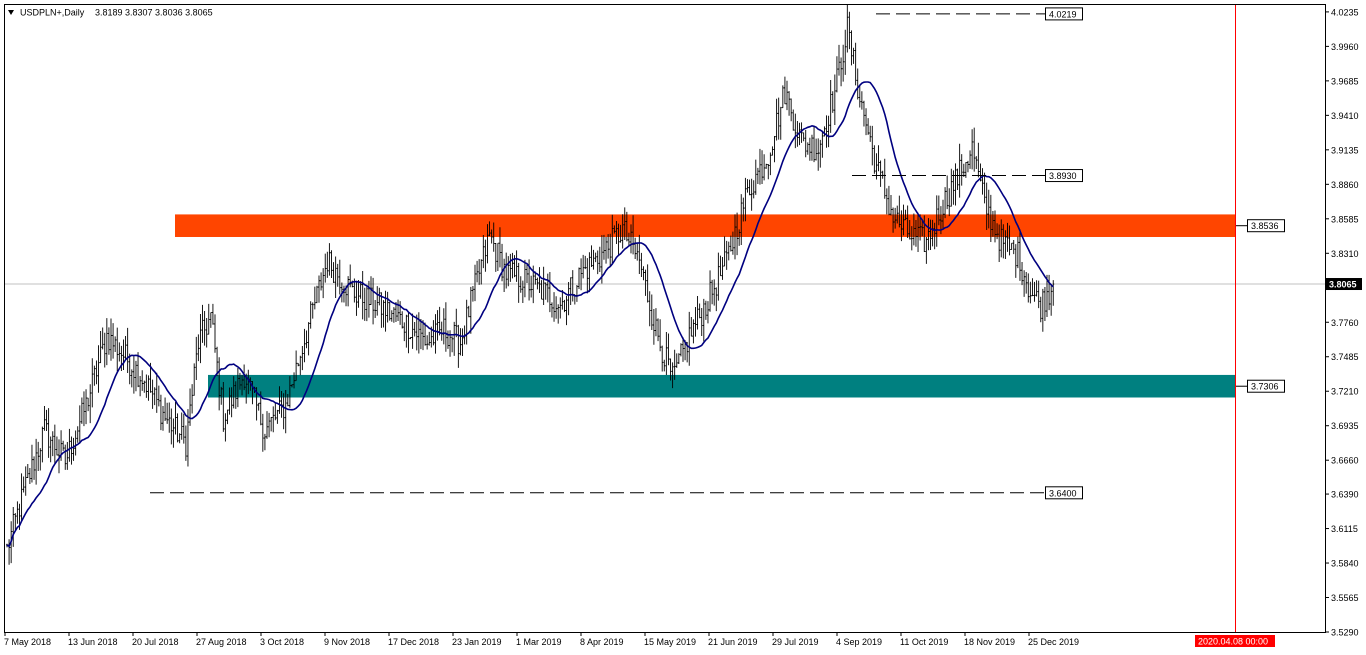 The width and height of the screenshot is (1366, 655). Describe the element at coordinates (1345, 150) in the screenshot. I see `y-tick-label: 3.9135` at that location.